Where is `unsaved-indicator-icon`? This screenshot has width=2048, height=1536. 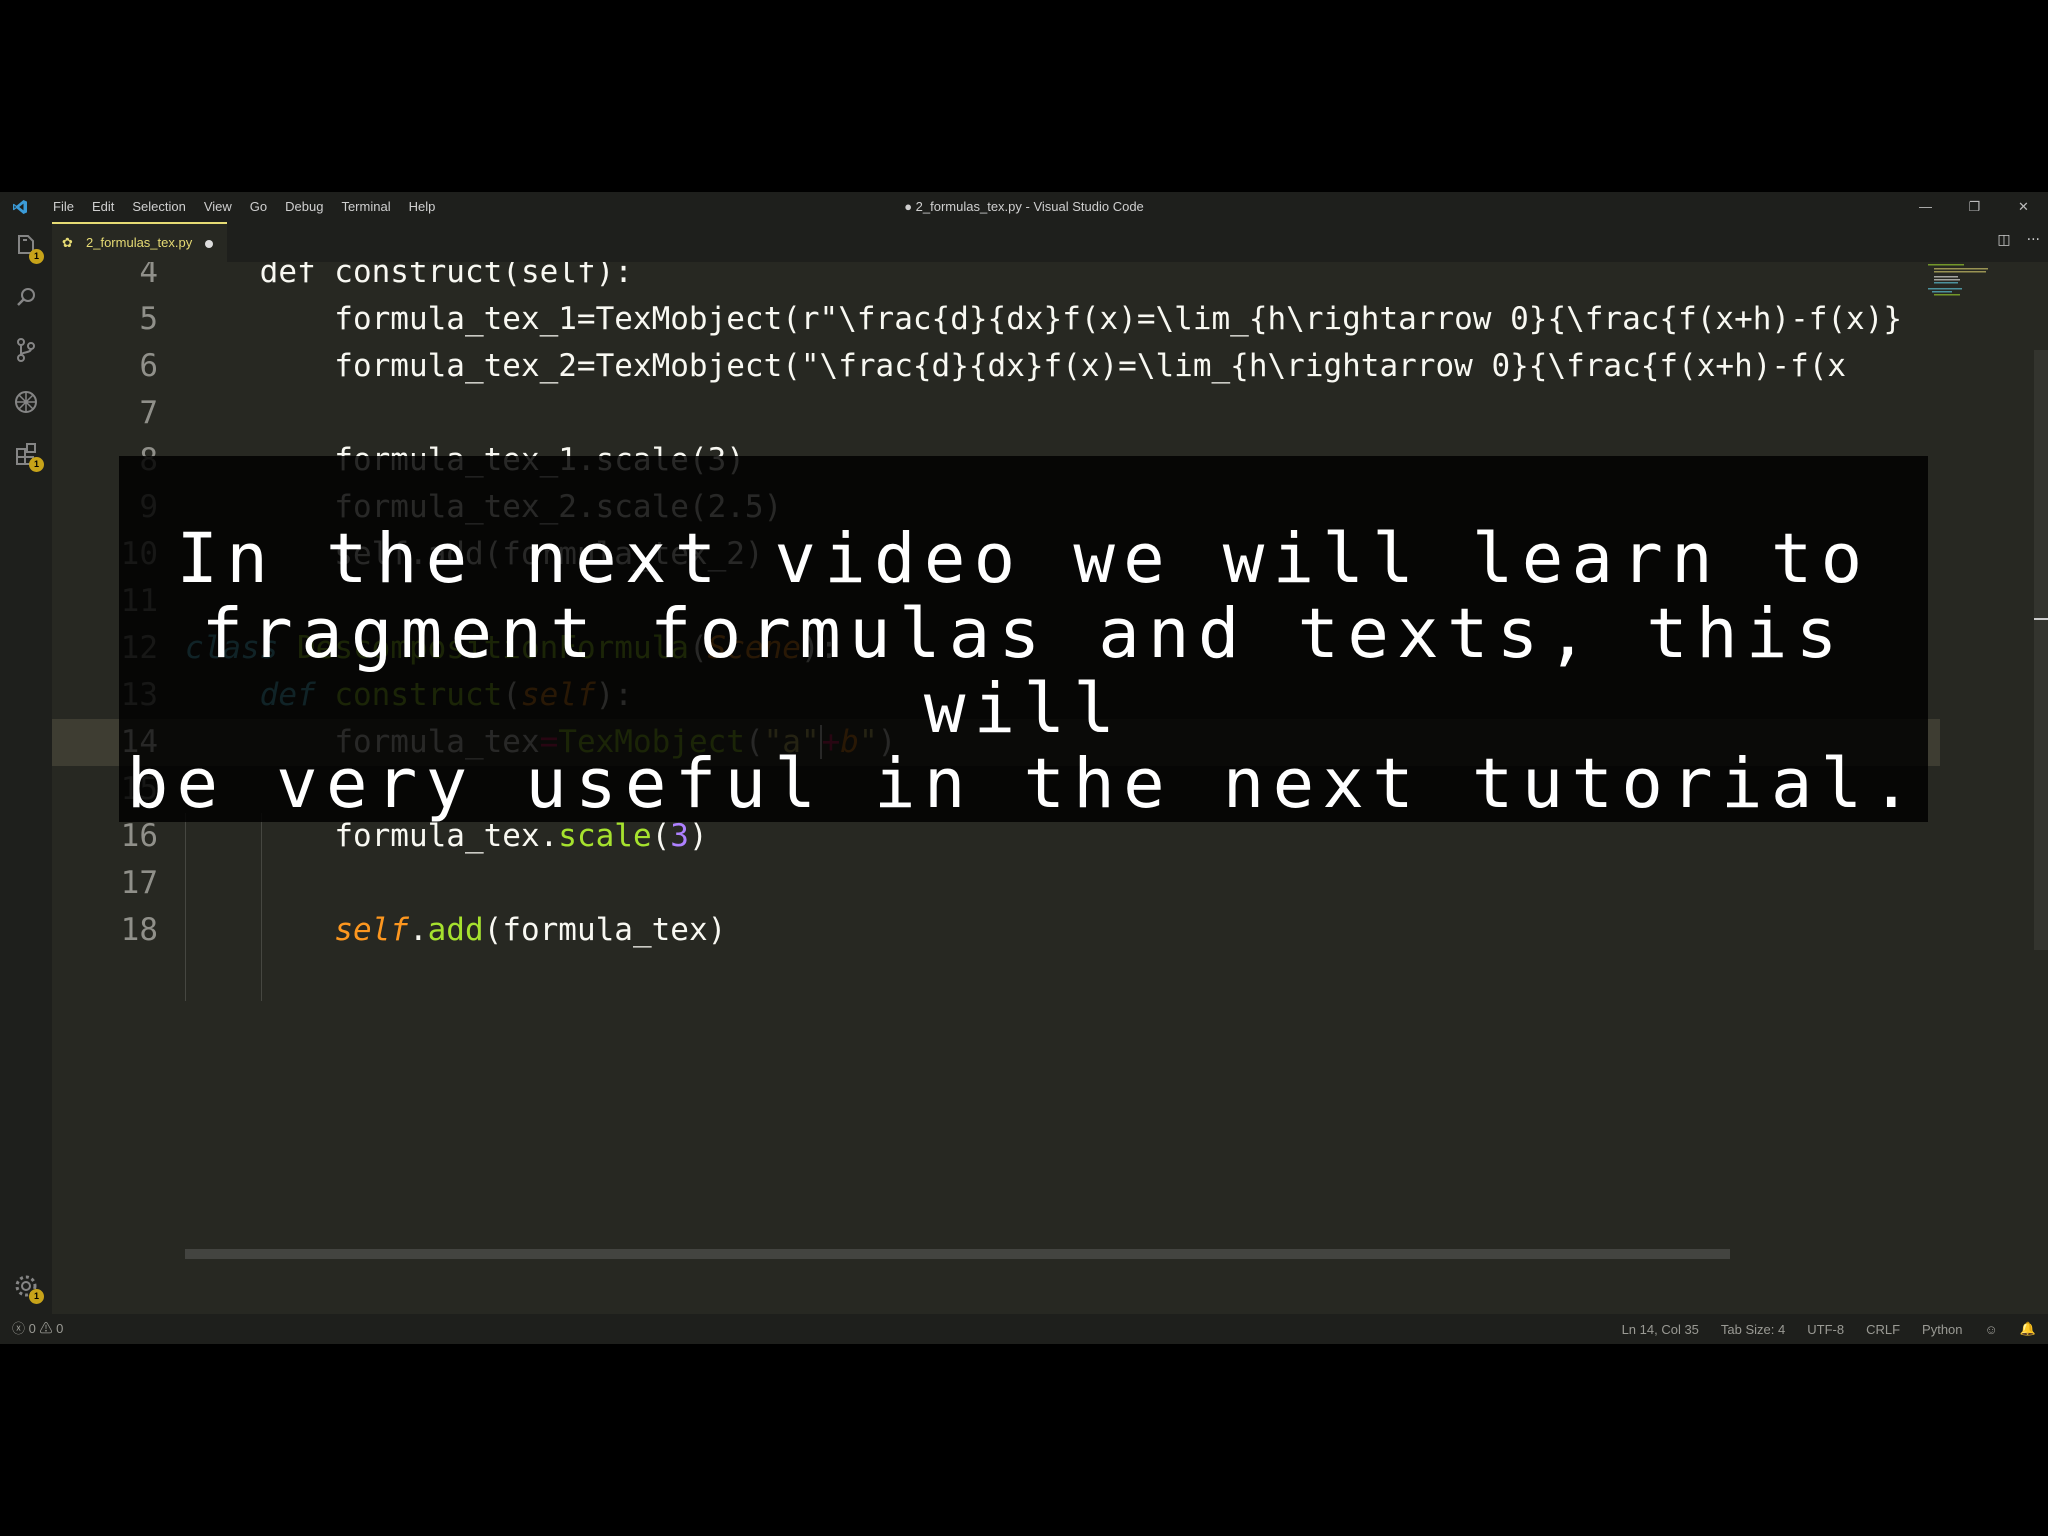
unsaved-indicator-icon is located at coordinates (209, 244).